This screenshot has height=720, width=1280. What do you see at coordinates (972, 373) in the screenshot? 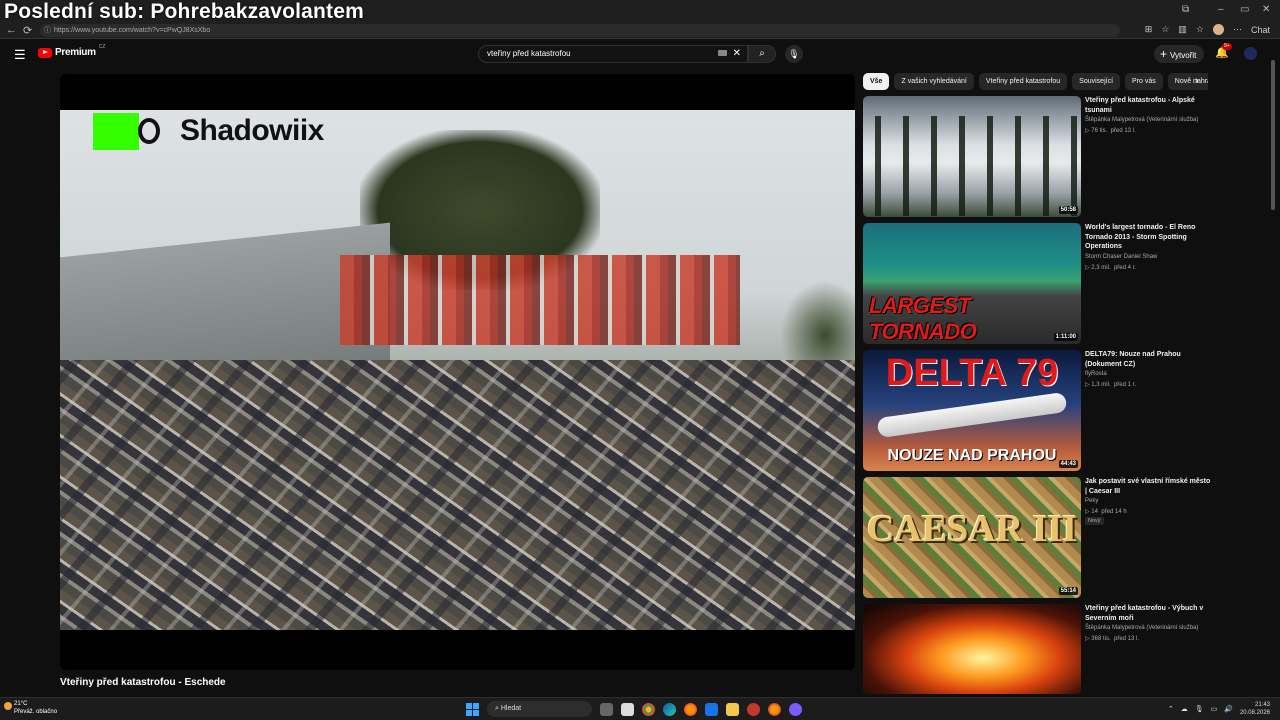
I see `thumbnail-caption: DELTA 79` at bounding box center [972, 373].